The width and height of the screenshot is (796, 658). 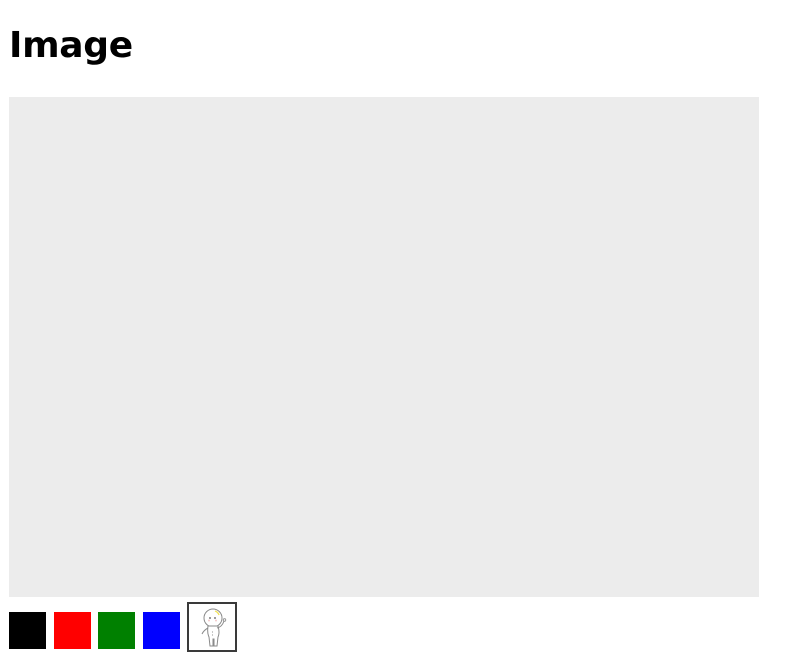 I want to click on image-brush-swatch, so click(x=212, y=627).